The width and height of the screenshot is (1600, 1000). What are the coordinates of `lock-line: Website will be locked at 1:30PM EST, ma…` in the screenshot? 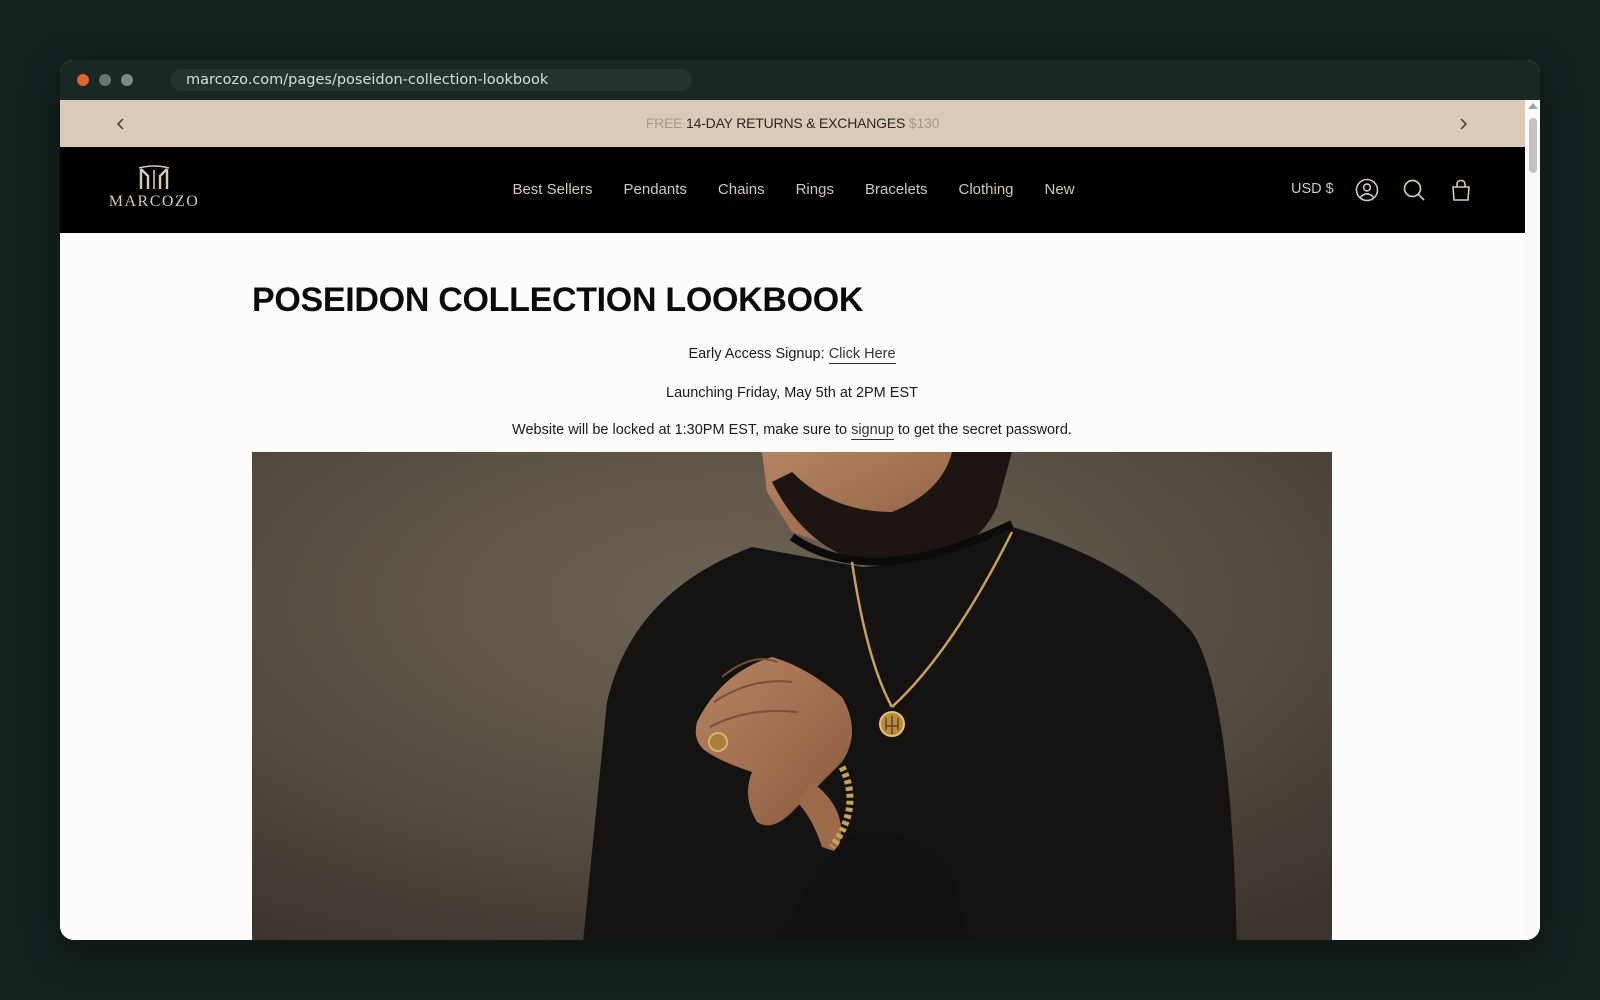 It's located at (792, 431).